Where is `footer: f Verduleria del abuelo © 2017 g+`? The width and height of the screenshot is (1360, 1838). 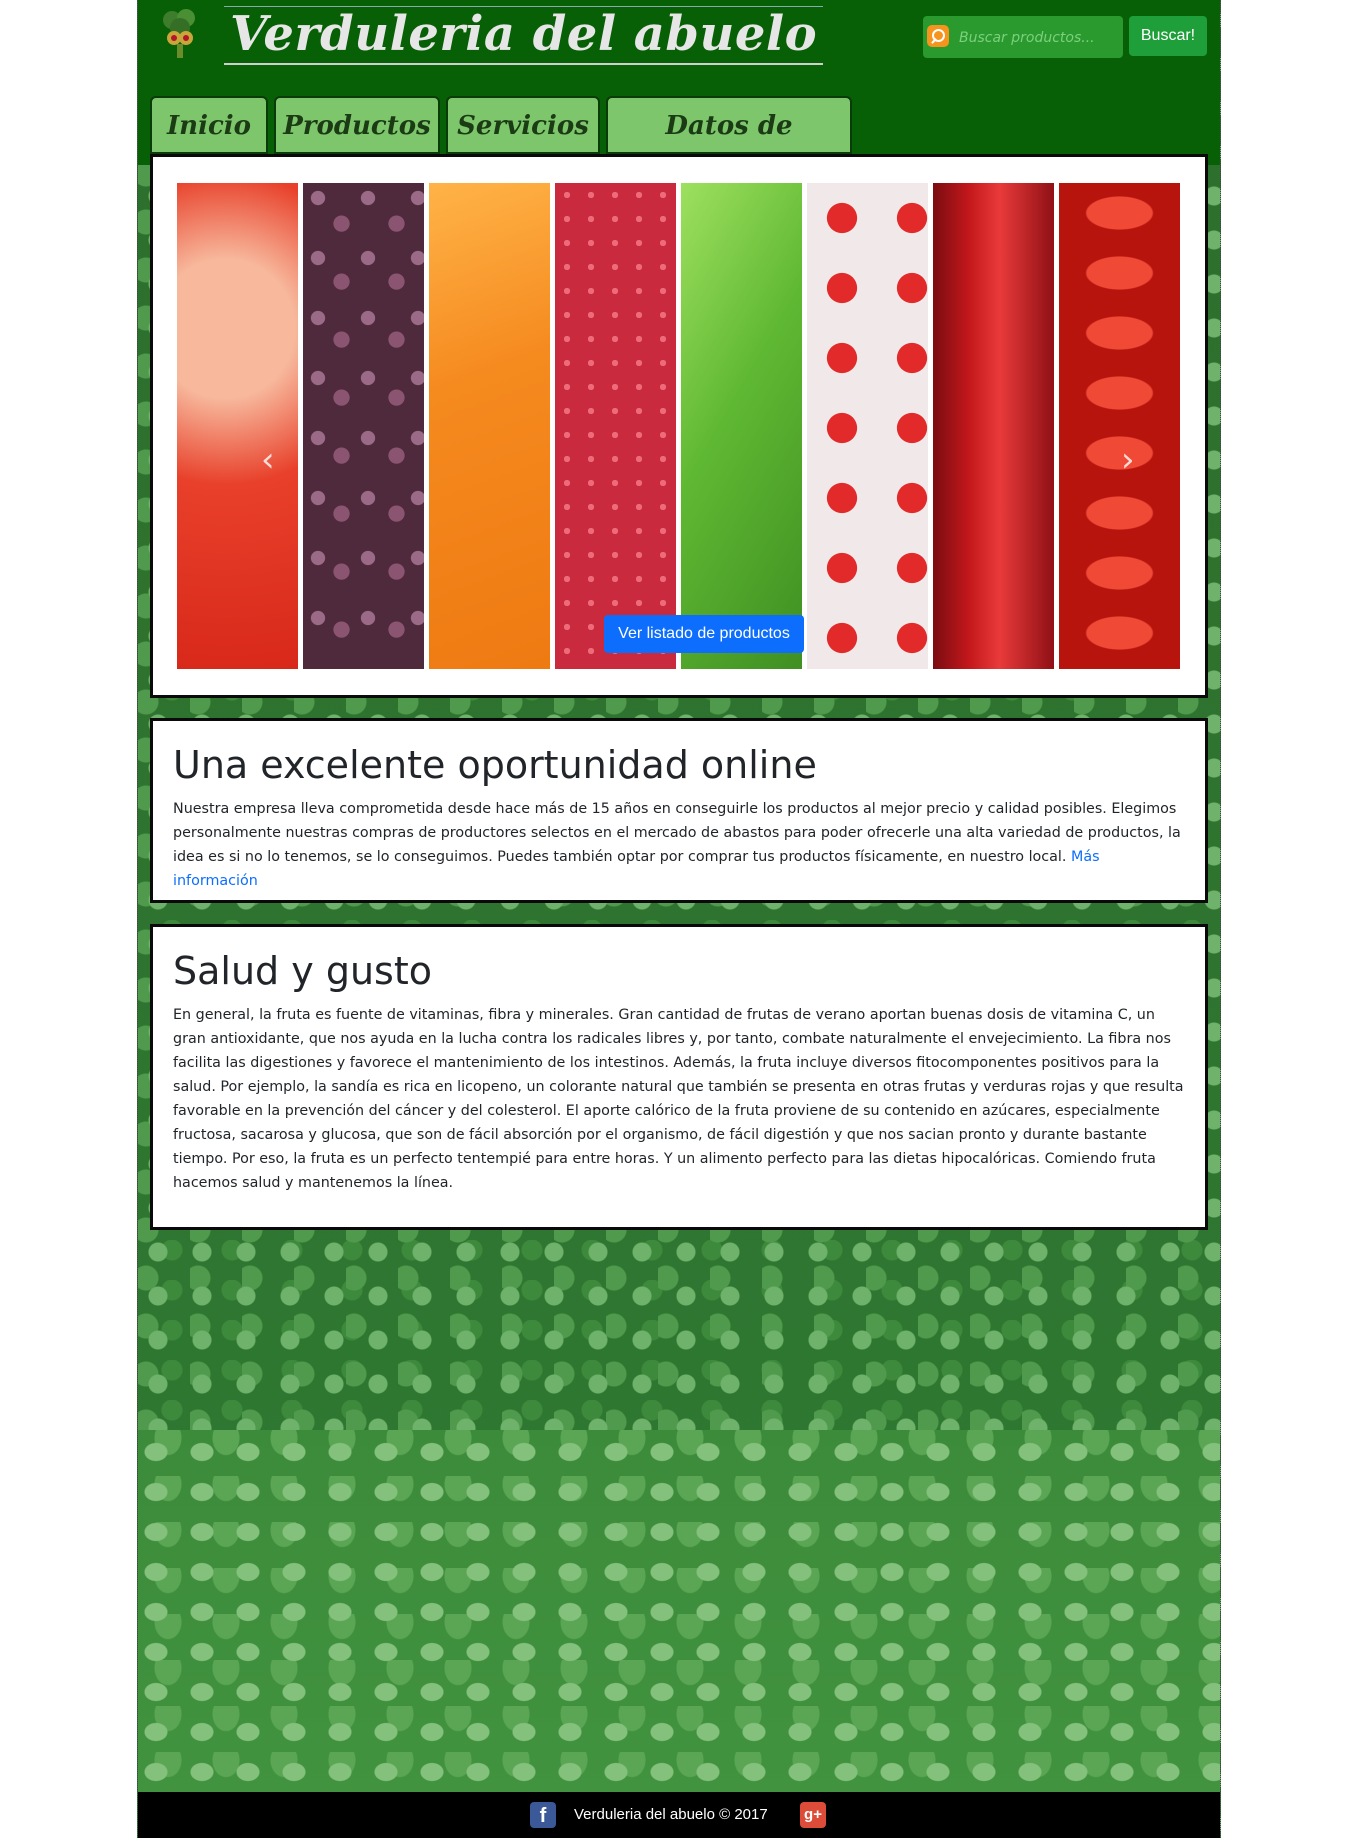 footer: f Verduleria del abuelo © 2017 g+ is located at coordinates (679, 1815).